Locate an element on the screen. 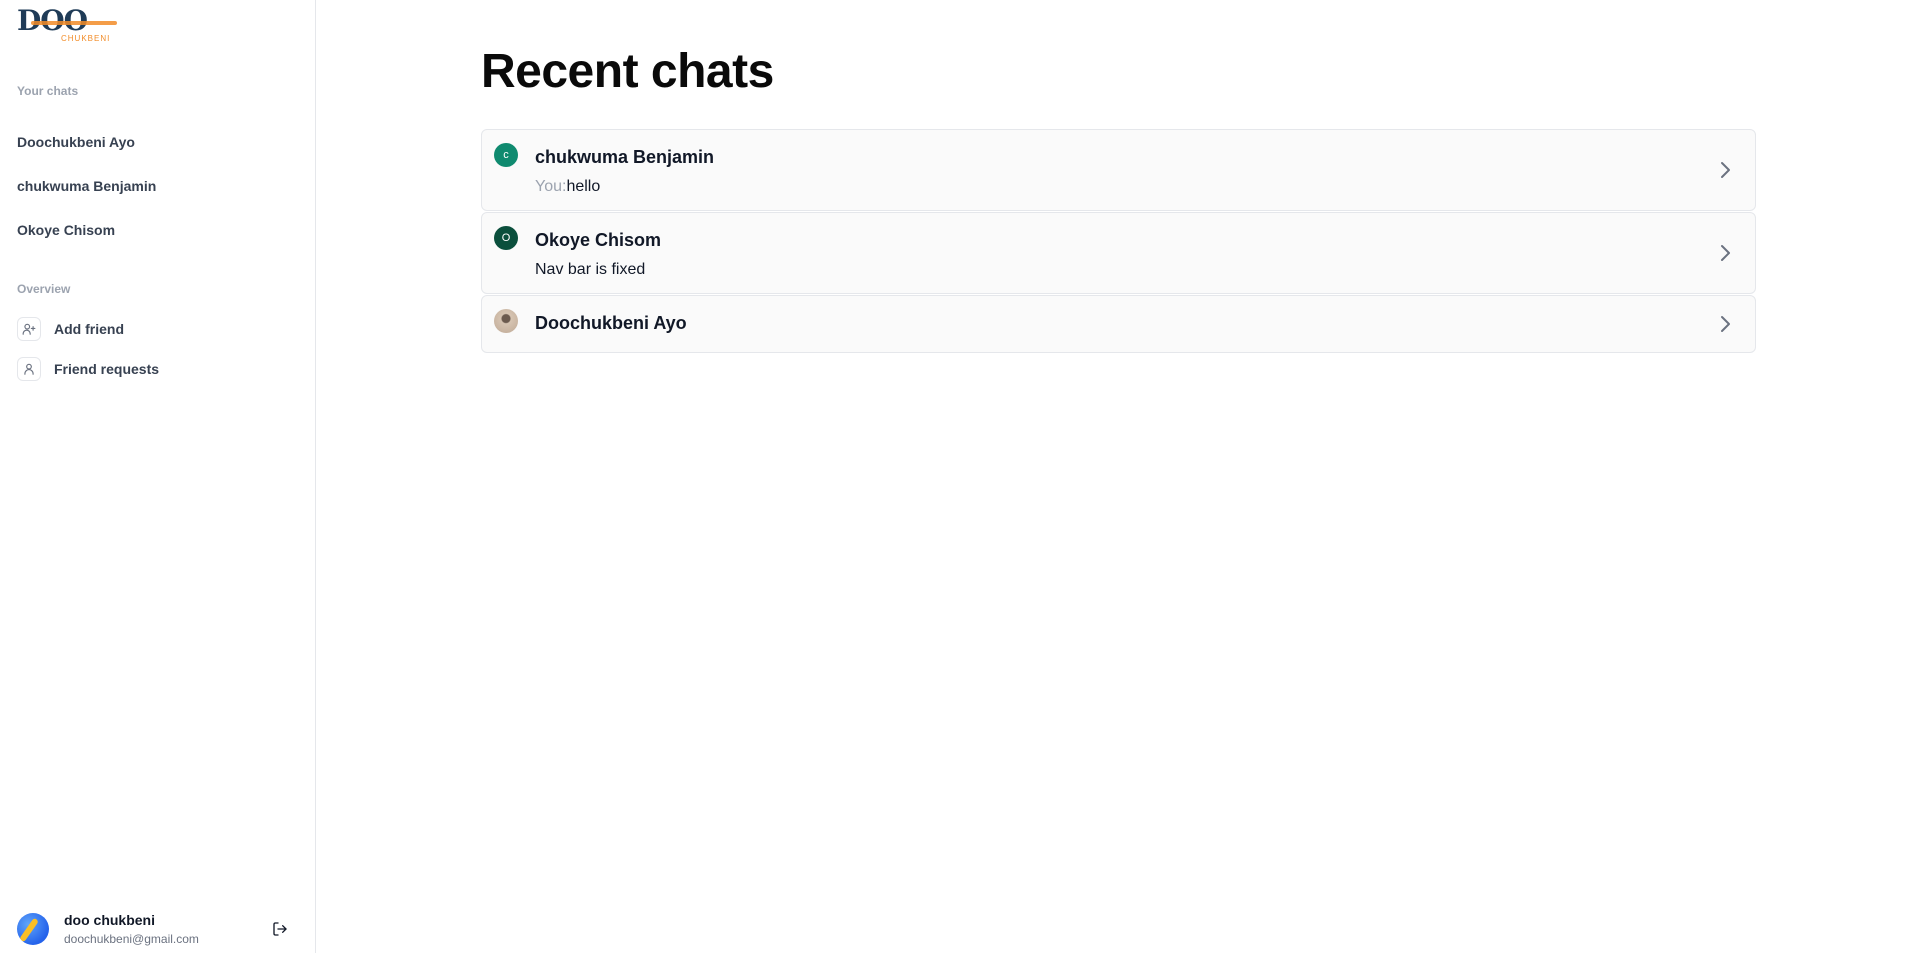 The width and height of the screenshot is (1911, 953). chat-avatar: c is located at coordinates (506, 155).